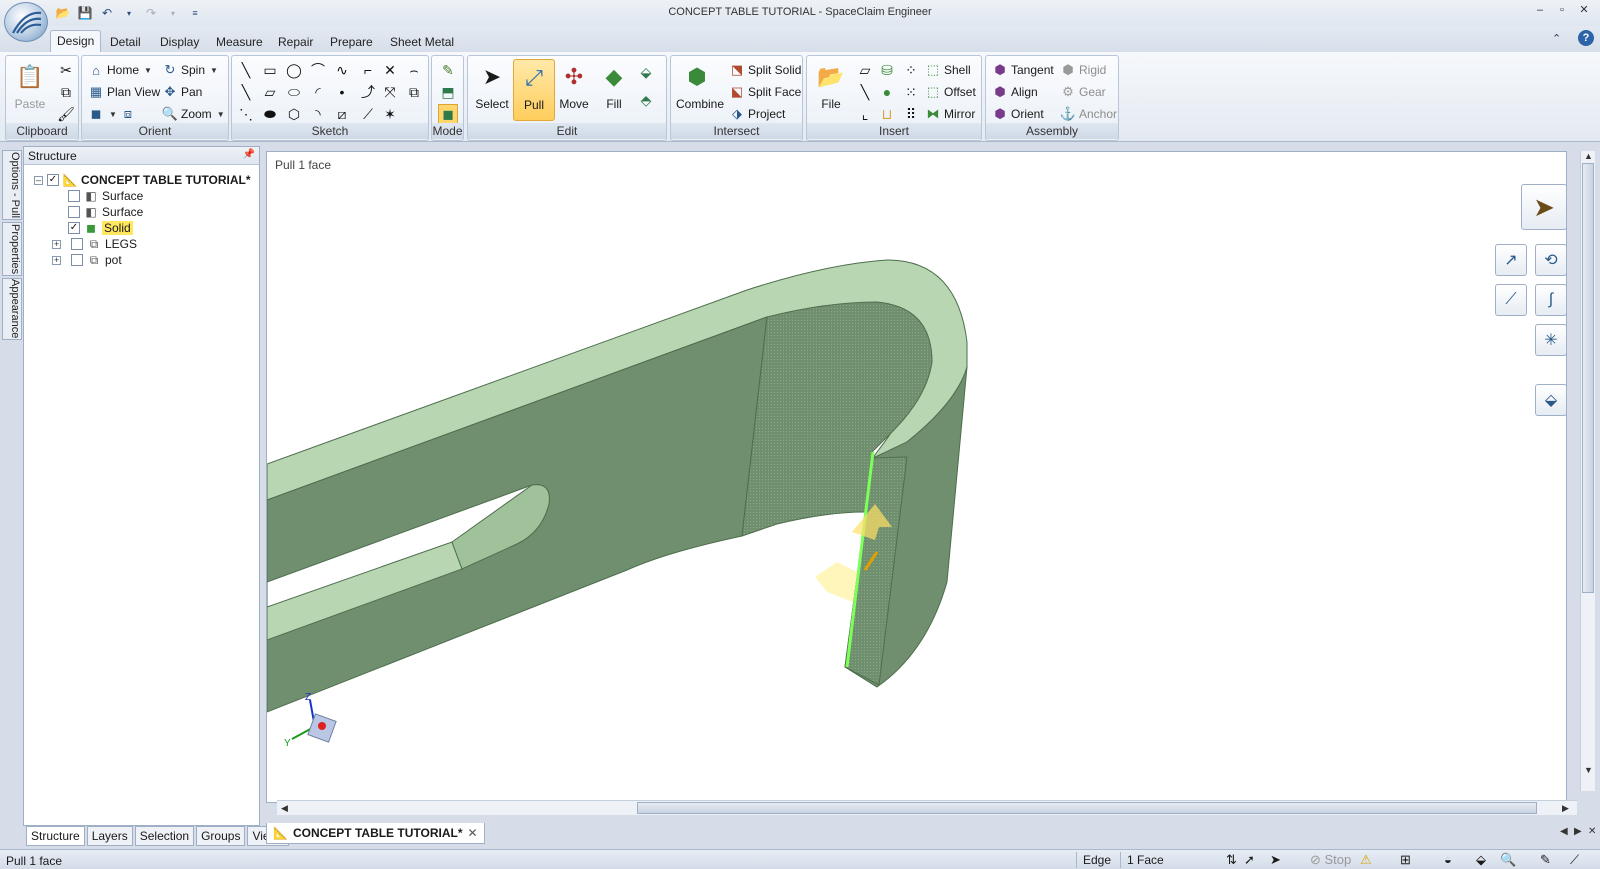  What do you see at coordinates (865, 92) in the screenshot?
I see `axis-icon: ╲` at bounding box center [865, 92].